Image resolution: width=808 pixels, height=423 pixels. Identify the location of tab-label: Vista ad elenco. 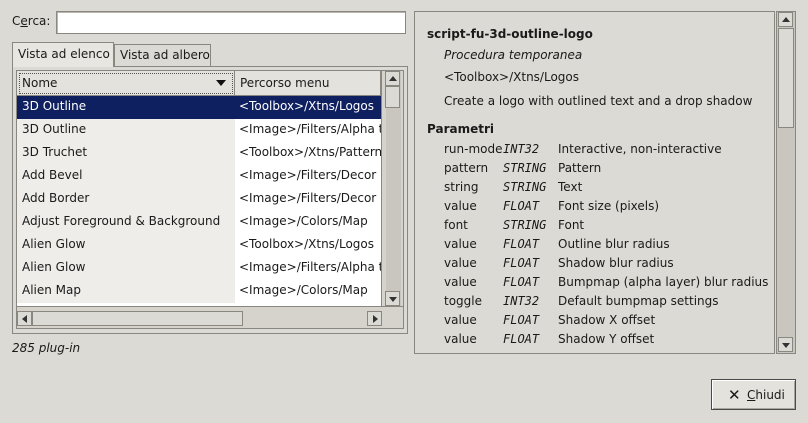
(64, 54).